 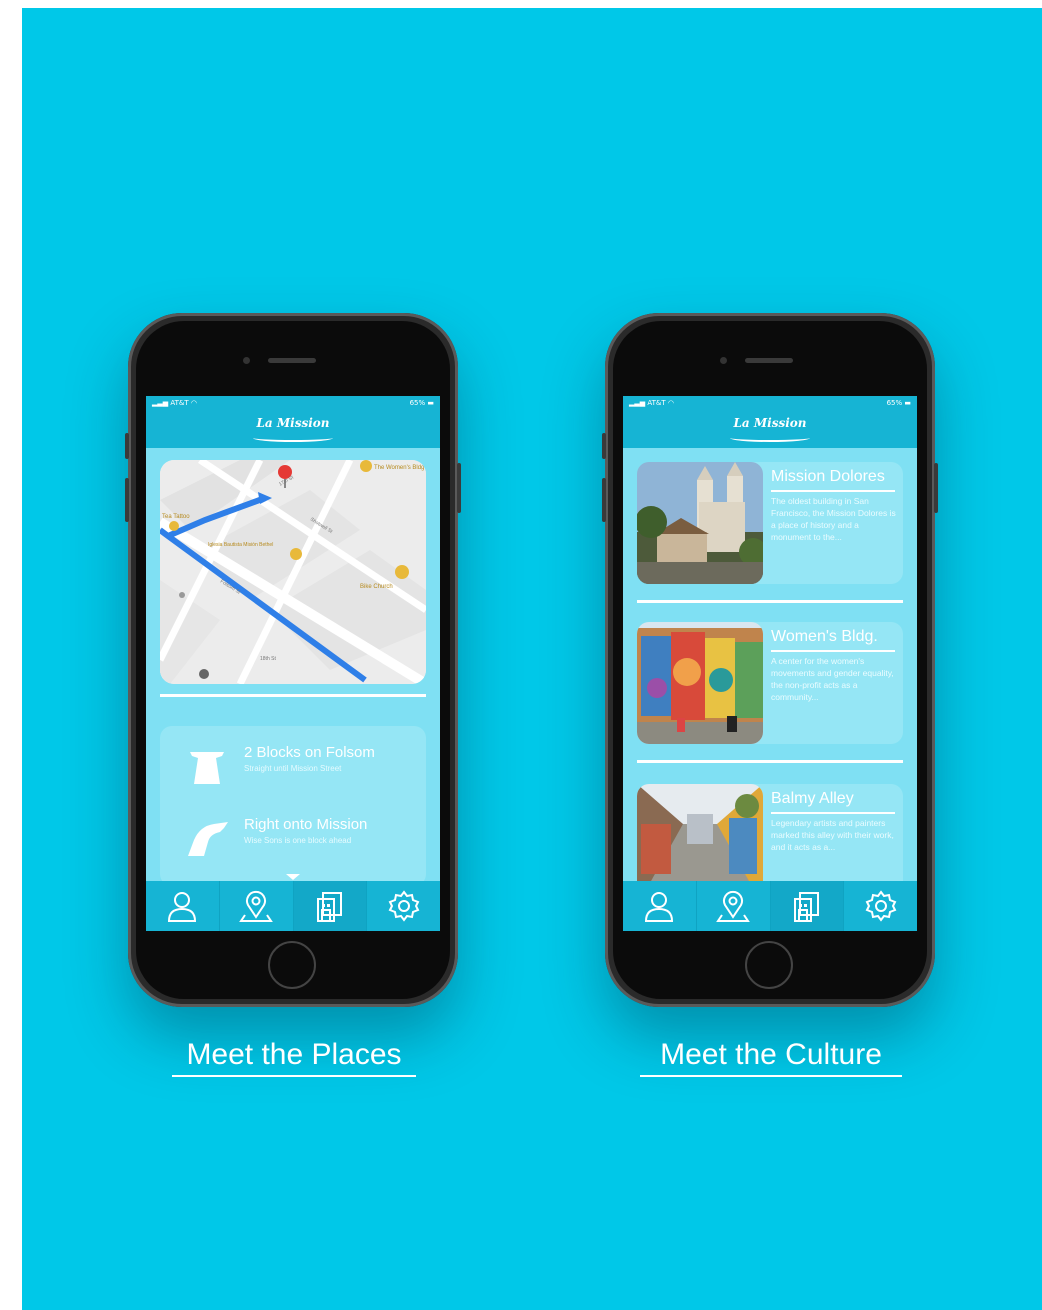 What do you see at coordinates (298, 840) in the screenshot?
I see `direction-subtitle: Wise Sons is one block ahead` at bounding box center [298, 840].